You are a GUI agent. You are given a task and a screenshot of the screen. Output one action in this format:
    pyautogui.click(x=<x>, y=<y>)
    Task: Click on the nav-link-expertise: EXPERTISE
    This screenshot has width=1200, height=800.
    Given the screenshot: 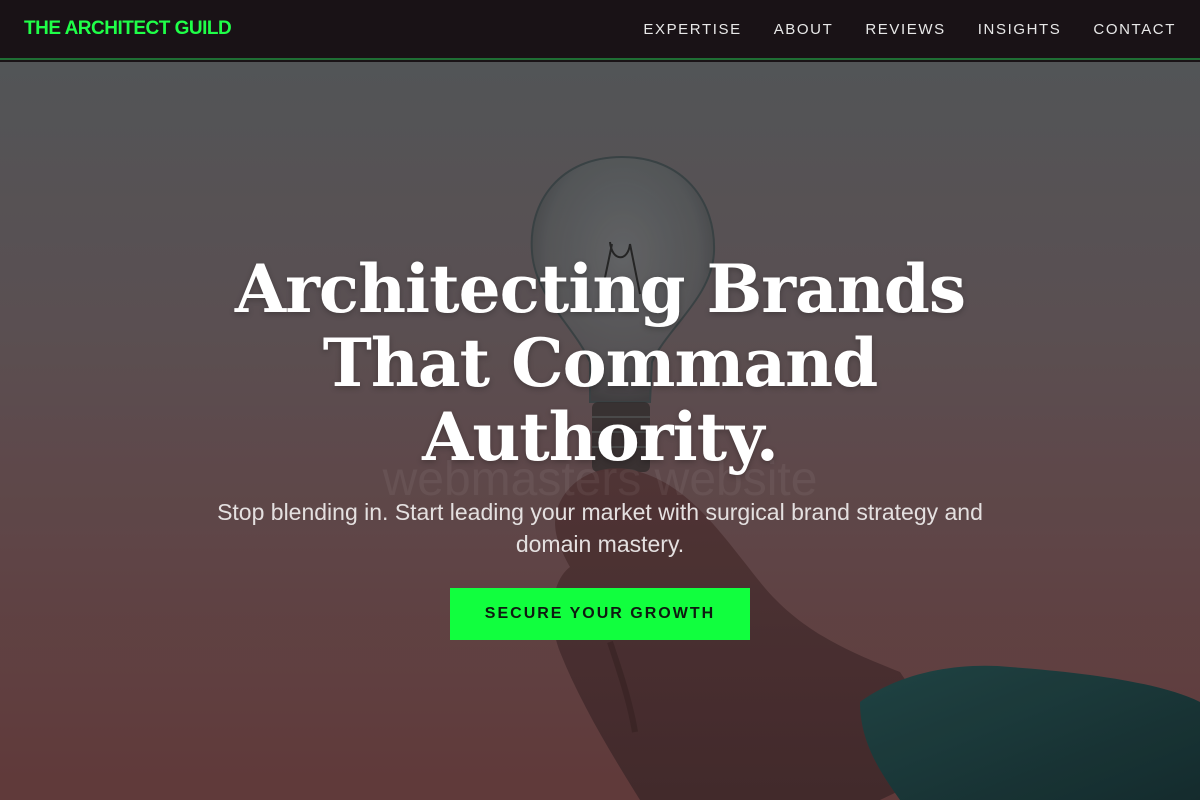 What is the action you would take?
    pyautogui.click(x=692, y=29)
    